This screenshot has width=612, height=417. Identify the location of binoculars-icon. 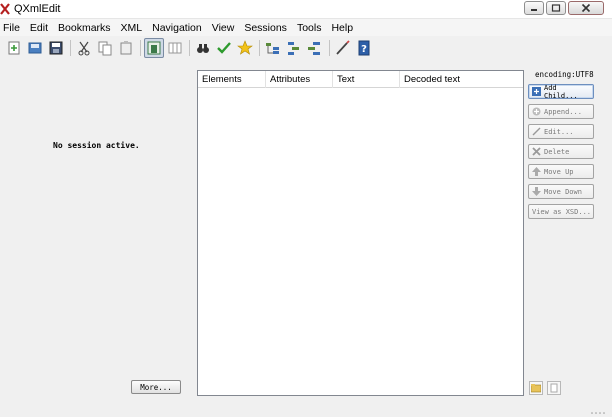
(203, 48).